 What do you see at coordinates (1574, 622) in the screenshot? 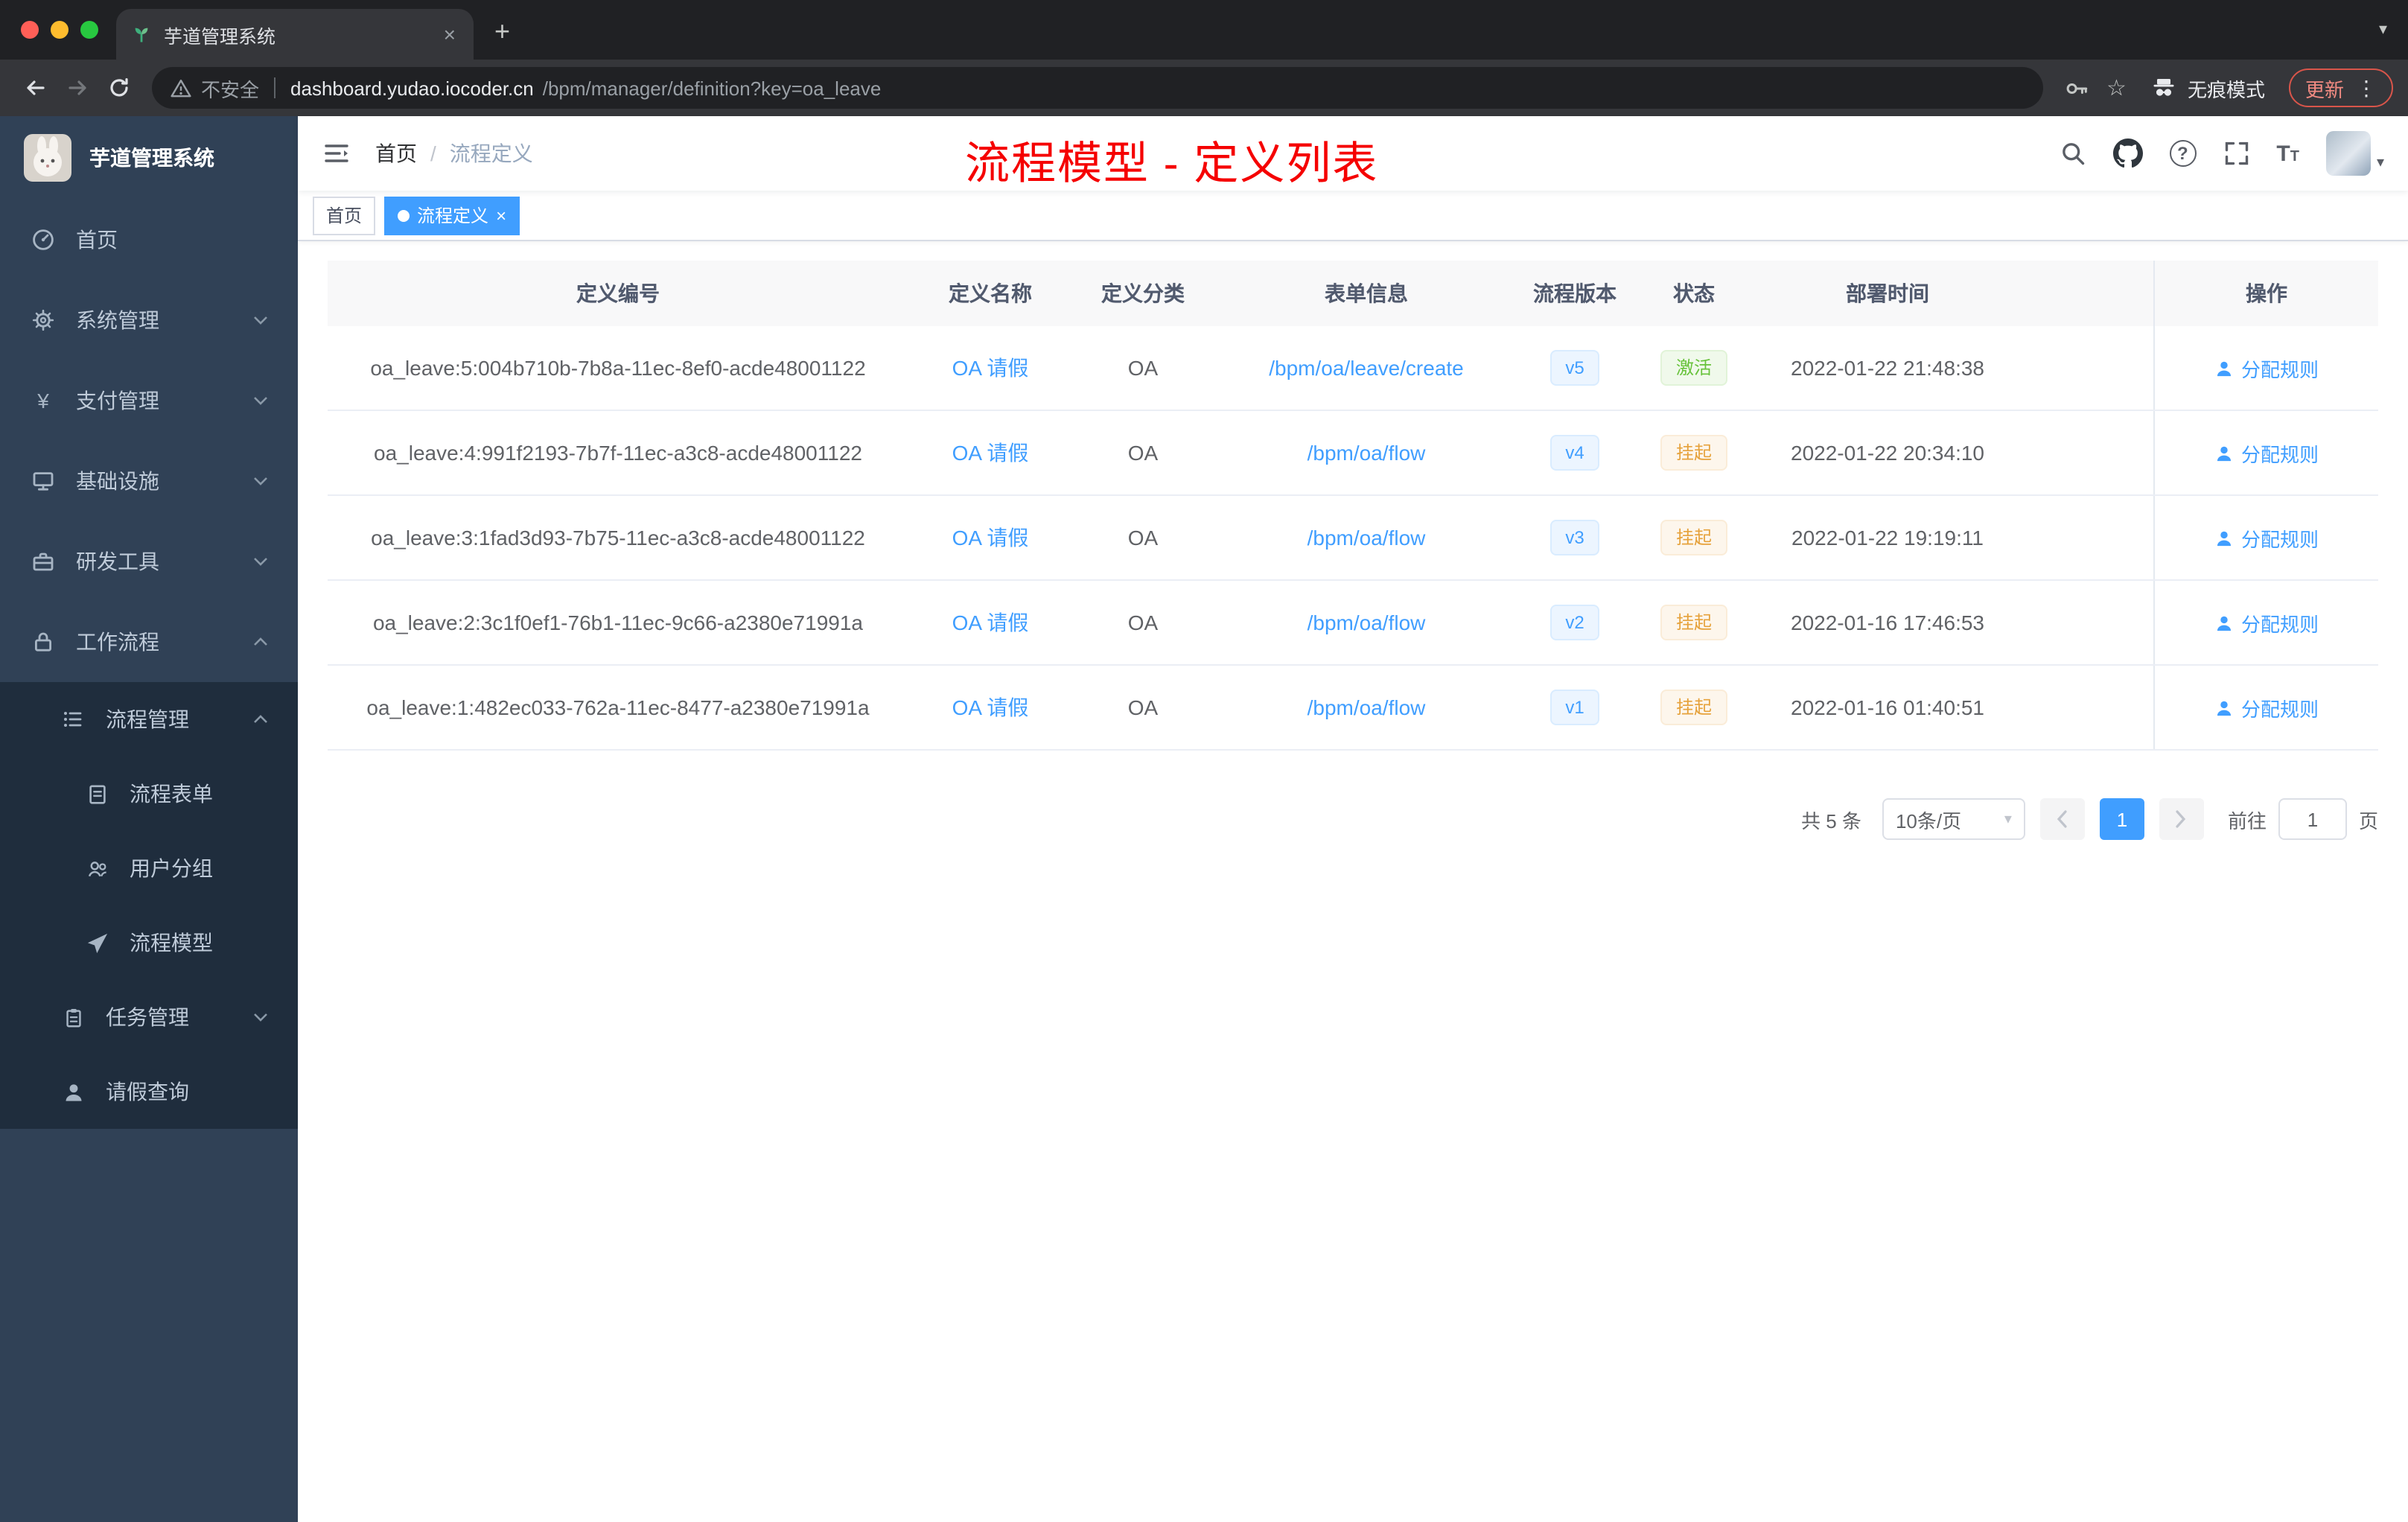
I see `version-badge: v2` at bounding box center [1574, 622].